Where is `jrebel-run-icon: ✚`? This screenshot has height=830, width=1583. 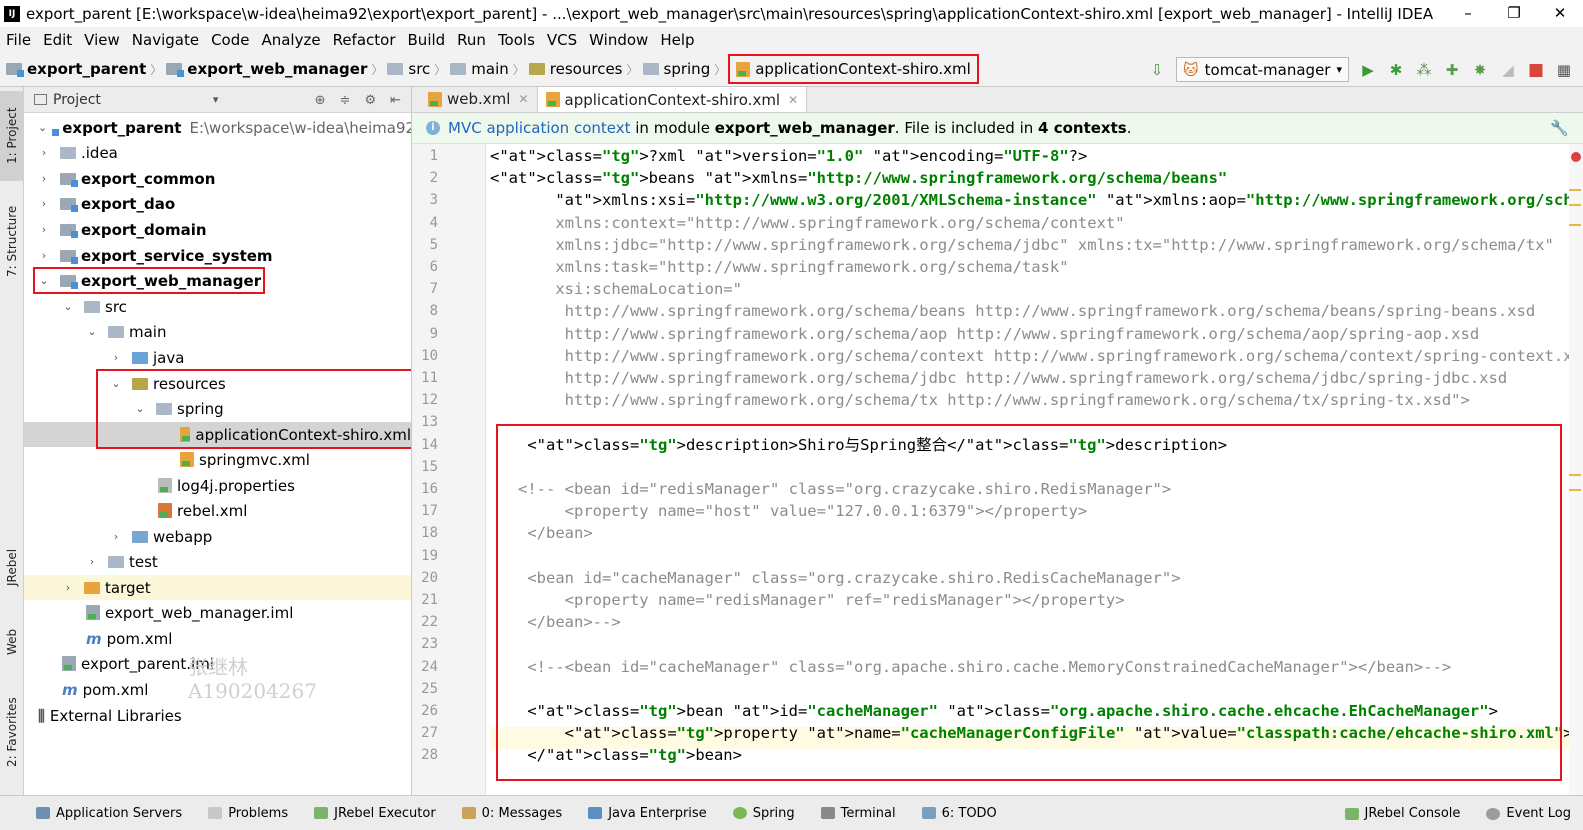 jrebel-run-icon: ✚ is located at coordinates (1452, 70).